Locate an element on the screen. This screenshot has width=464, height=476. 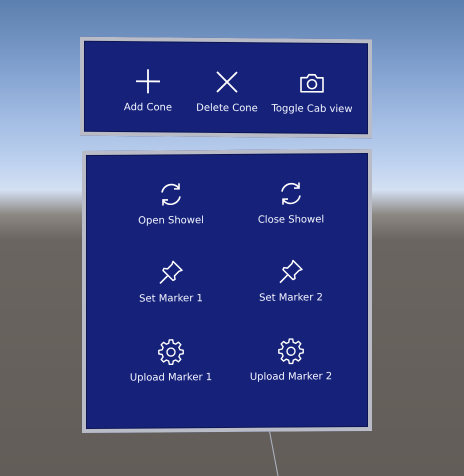
delete-cone-button: Delete Cone is located at coordinates (227, 91).